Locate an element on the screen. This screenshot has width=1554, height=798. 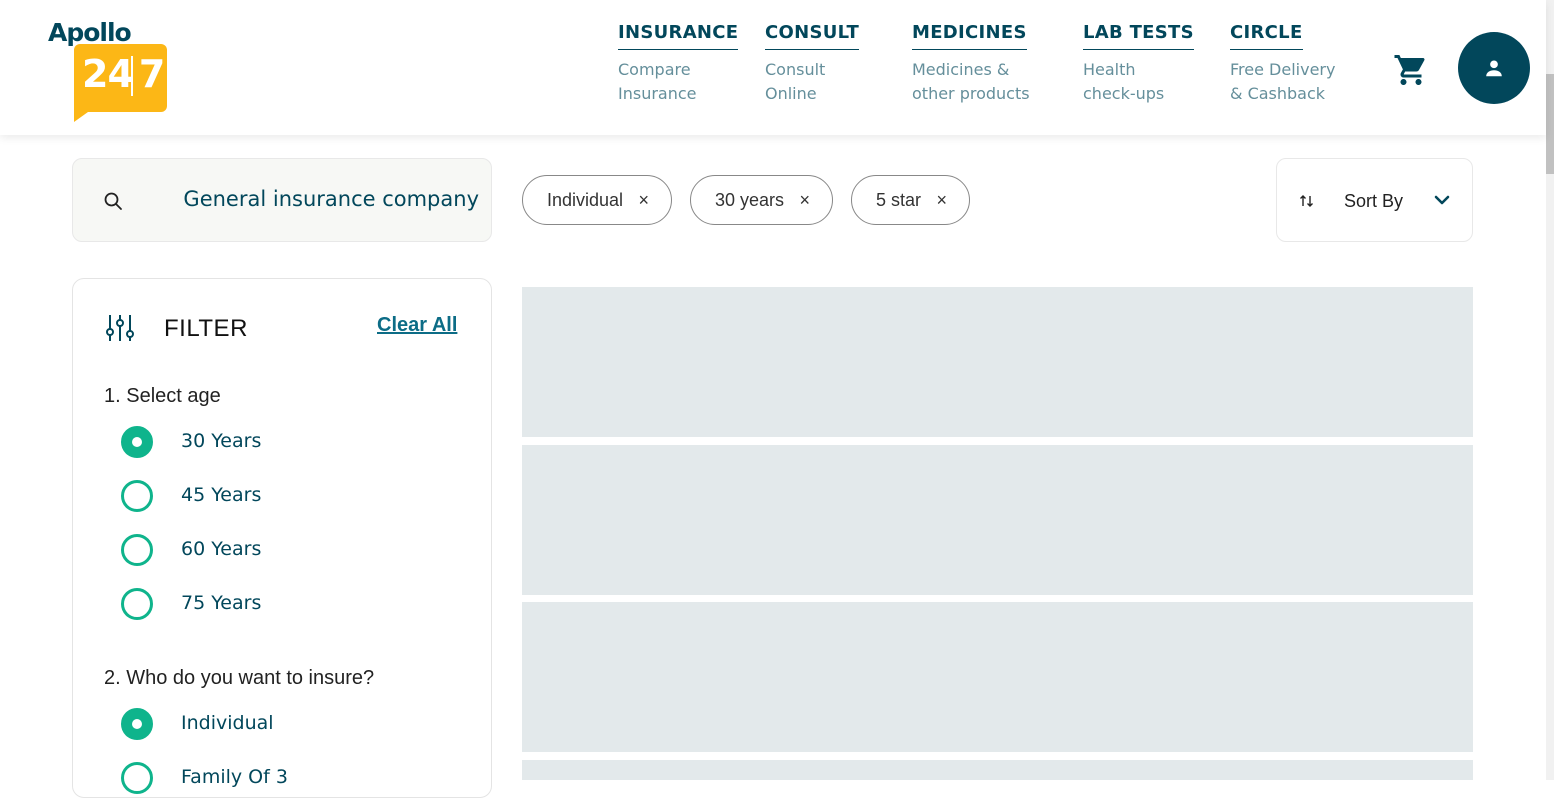
account-button is located at coordinates (1494, 68).